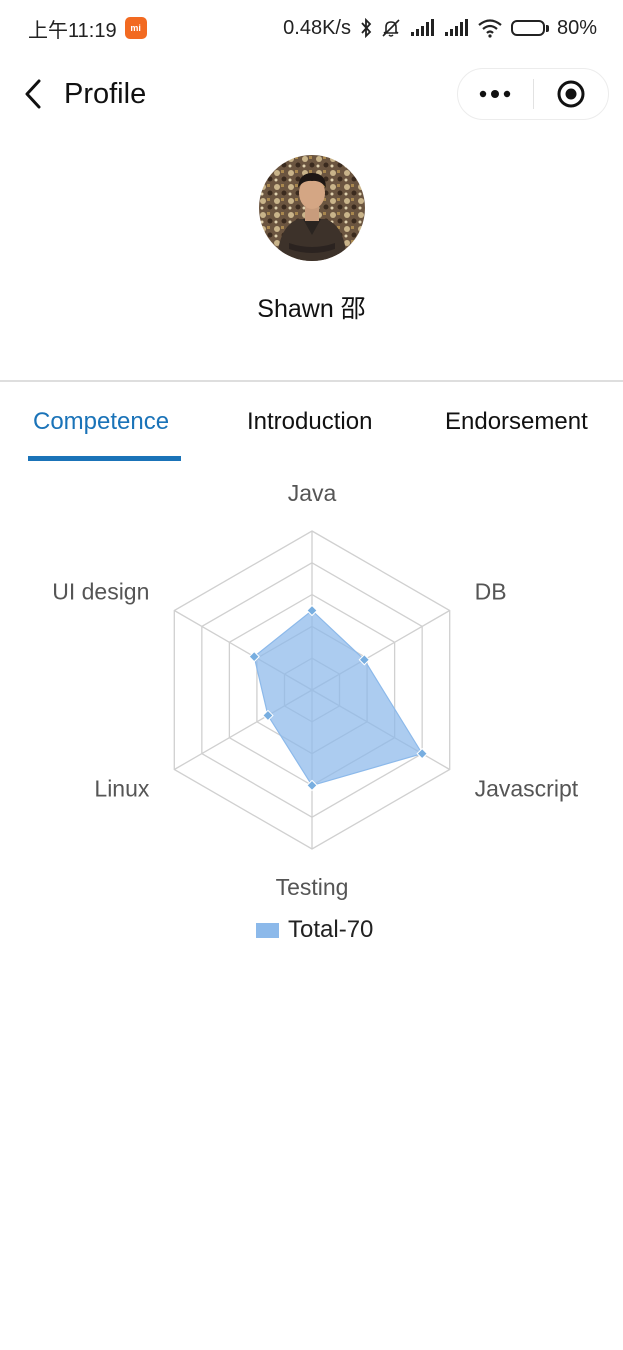 This screenshot has height=1350, width=623. I want to click on legend-label: Total-70, so click(331, 929).